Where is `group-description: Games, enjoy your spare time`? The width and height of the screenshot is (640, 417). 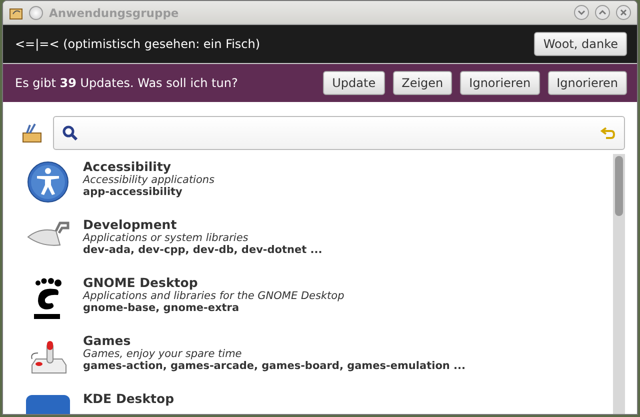 group-description: Games, enjoy your spare time is located at coordinates (163, 354).